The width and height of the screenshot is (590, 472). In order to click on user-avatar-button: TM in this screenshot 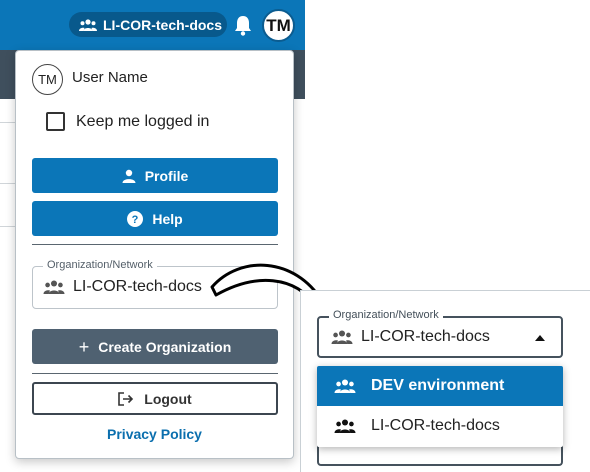, I will do `click(278, 25)`.